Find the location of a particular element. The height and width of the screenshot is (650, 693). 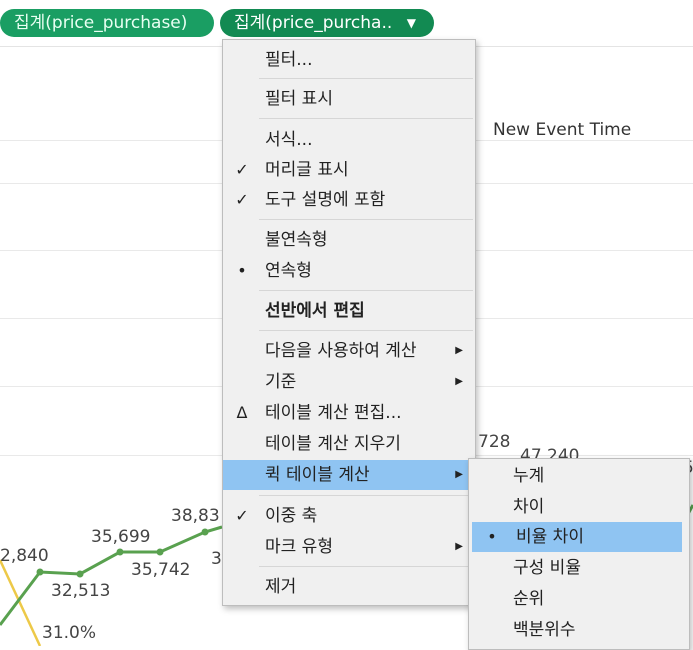

menu-item-mark-type: 마크 유형 ▶ is located at coordinates (349, 547).